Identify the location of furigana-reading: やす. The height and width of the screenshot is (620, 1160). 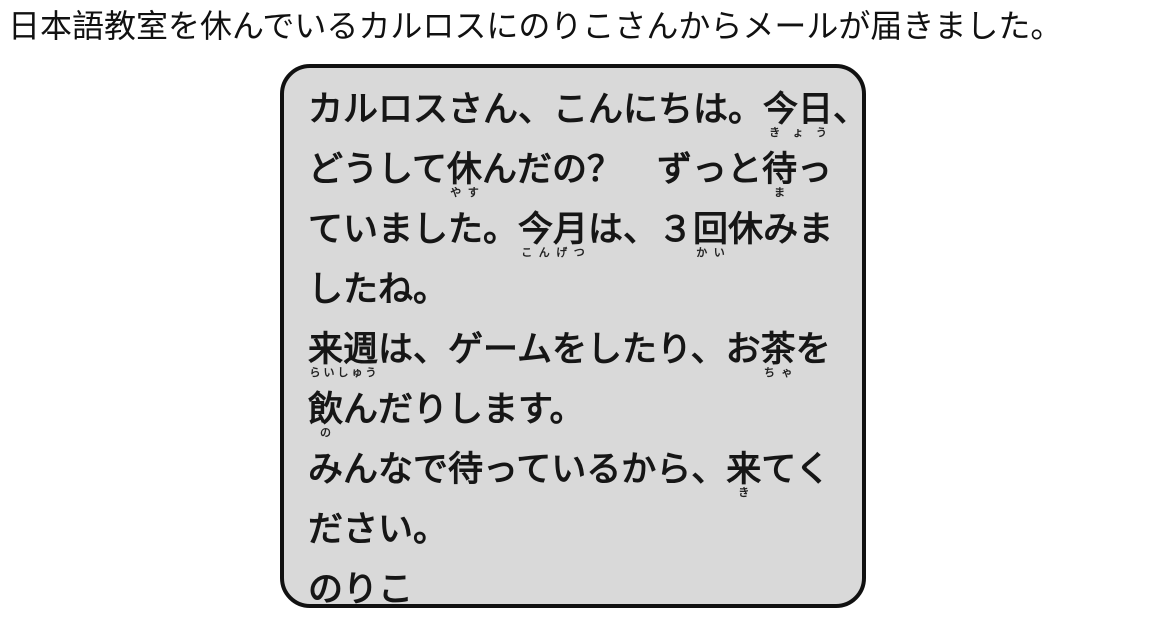
(464, 192).